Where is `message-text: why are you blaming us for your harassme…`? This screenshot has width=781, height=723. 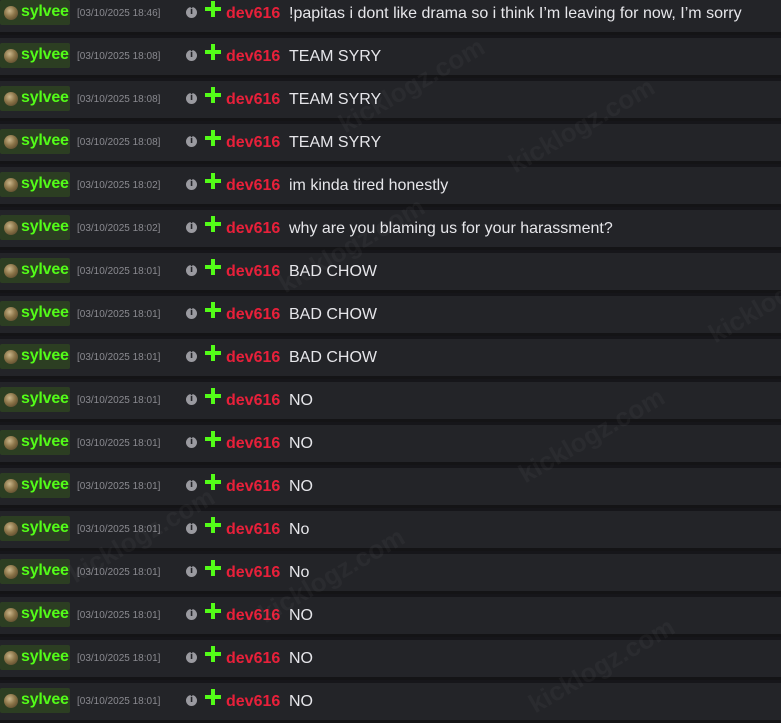
message-text: why are you blaming us for your harassme… is located at coordinates (451, 228).